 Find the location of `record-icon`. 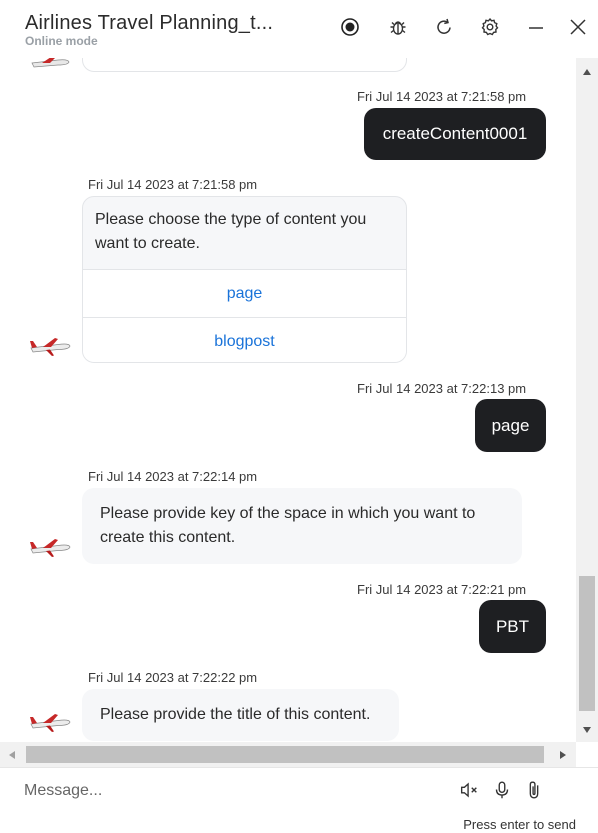

record-icon is located at coordinates (350, 27).